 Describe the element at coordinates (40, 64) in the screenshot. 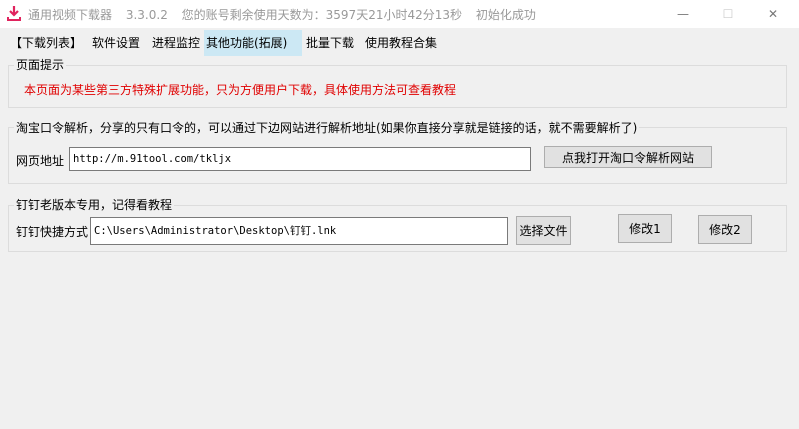

I see `notice-group-title: 页面提示` at that location.